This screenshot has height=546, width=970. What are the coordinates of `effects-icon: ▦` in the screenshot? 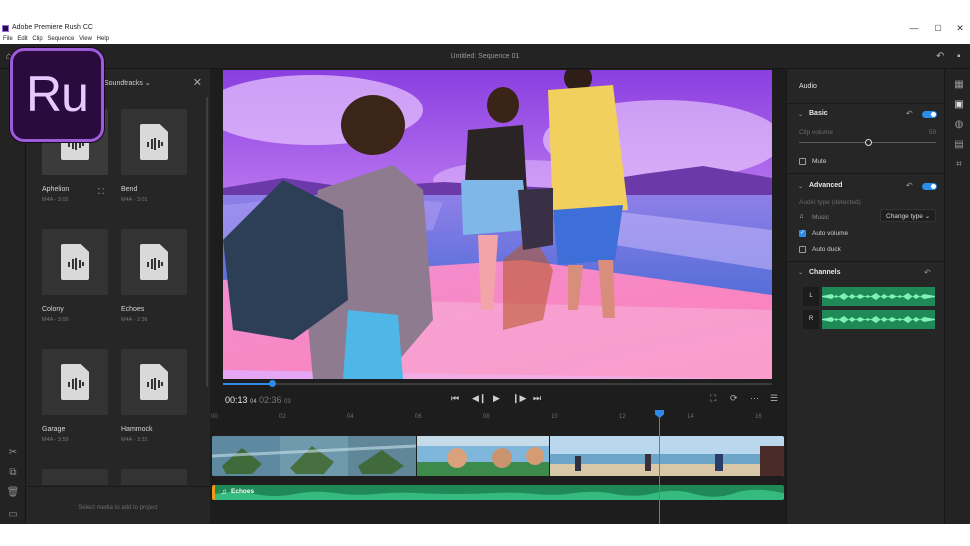 It's located at (959, 84).